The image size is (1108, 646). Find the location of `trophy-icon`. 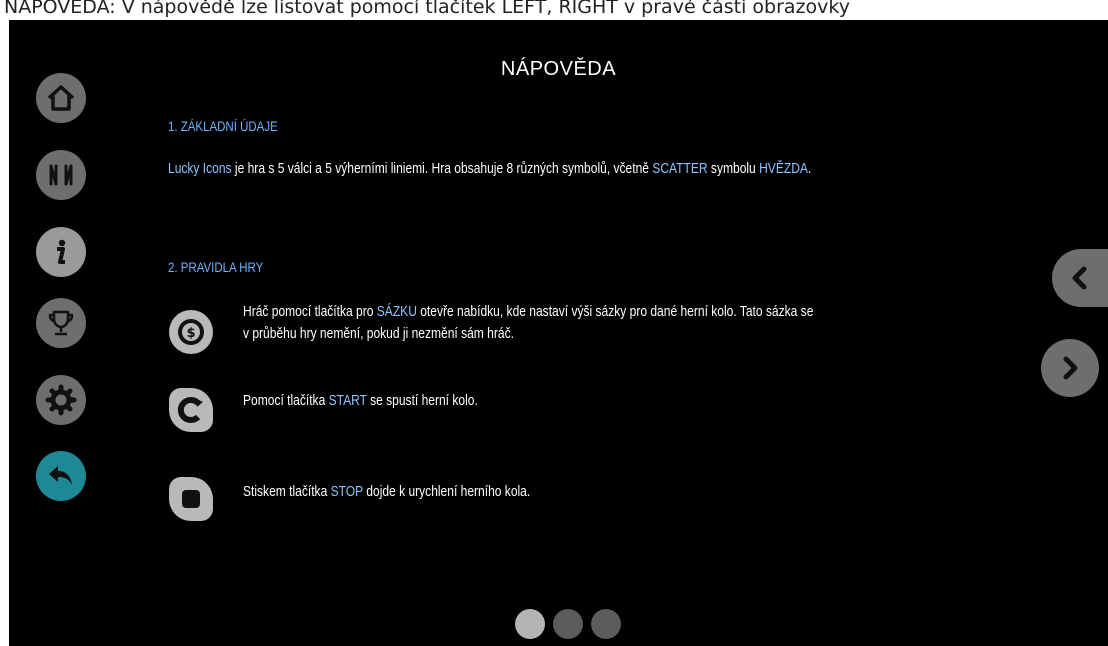

trophy-icon is located at coordinates (61, 323).